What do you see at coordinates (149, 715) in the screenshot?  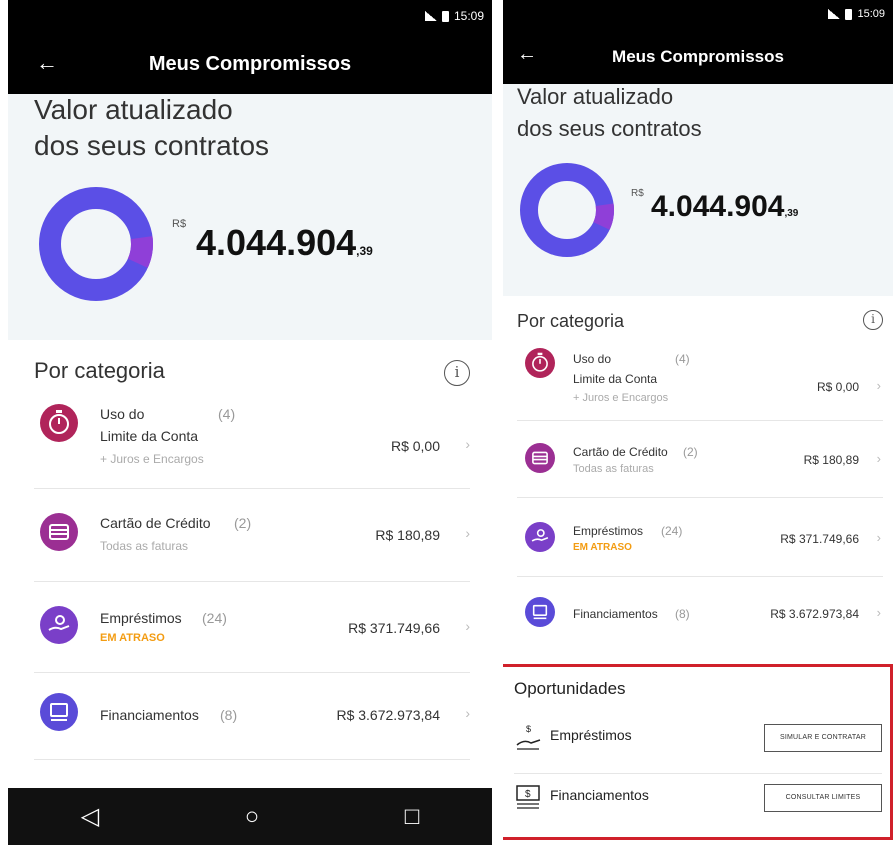 I see `category-name: Financiamentos` at bounding box center [149, 715].